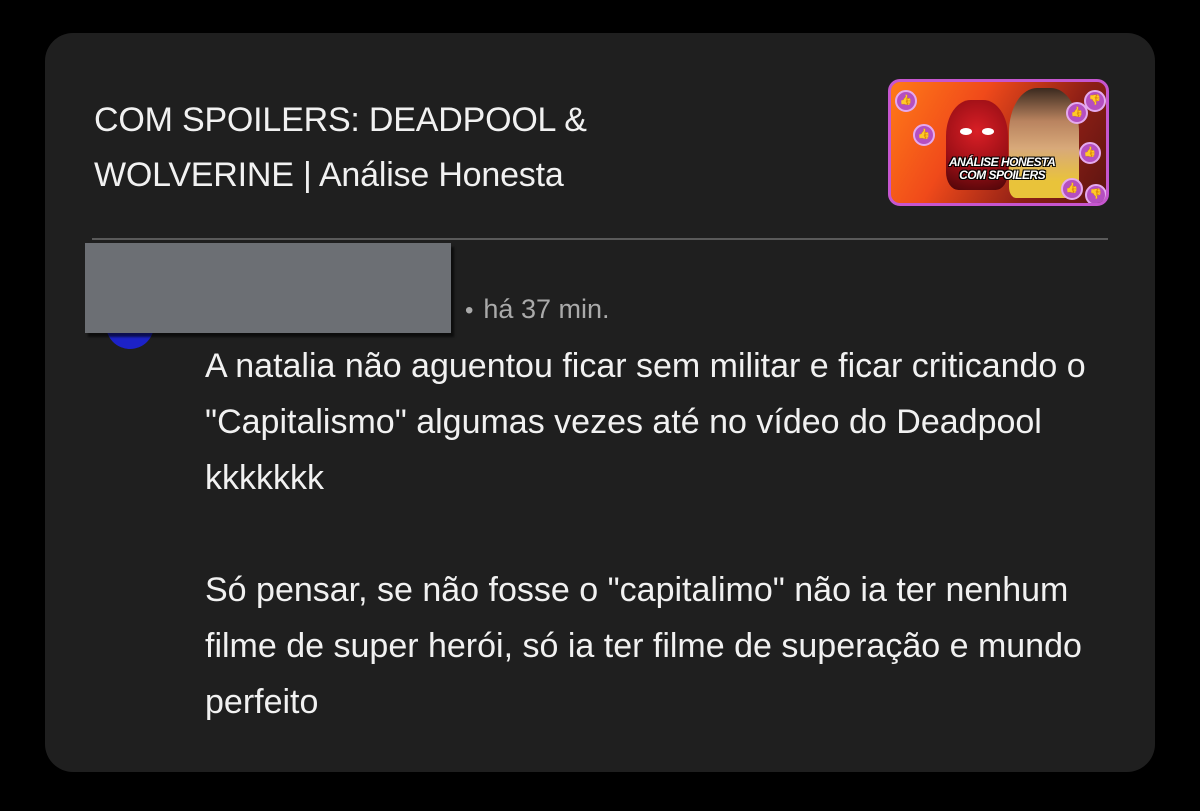 This screenshot has height=811, width=1200. I want to click on comment-meta: • há 37 min., so click(537, 310).